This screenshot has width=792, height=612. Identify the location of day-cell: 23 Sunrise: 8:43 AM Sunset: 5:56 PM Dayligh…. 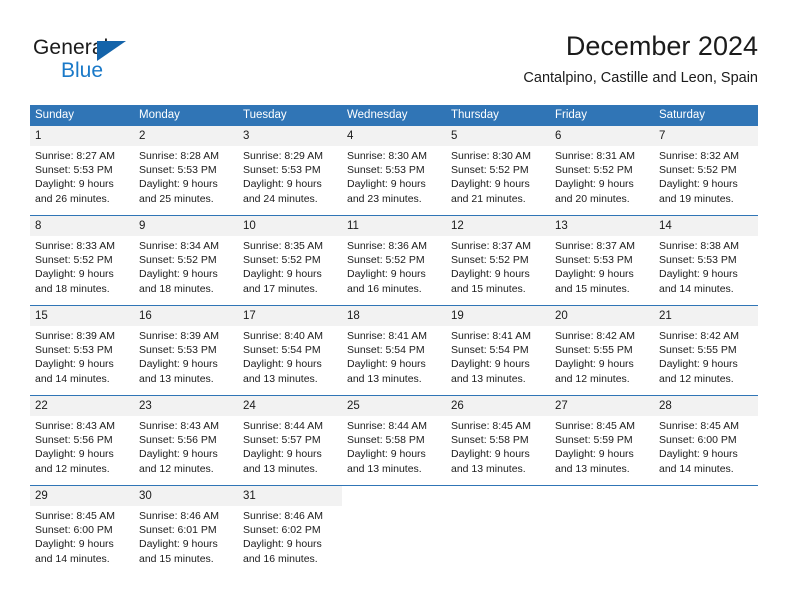
(186, 440).